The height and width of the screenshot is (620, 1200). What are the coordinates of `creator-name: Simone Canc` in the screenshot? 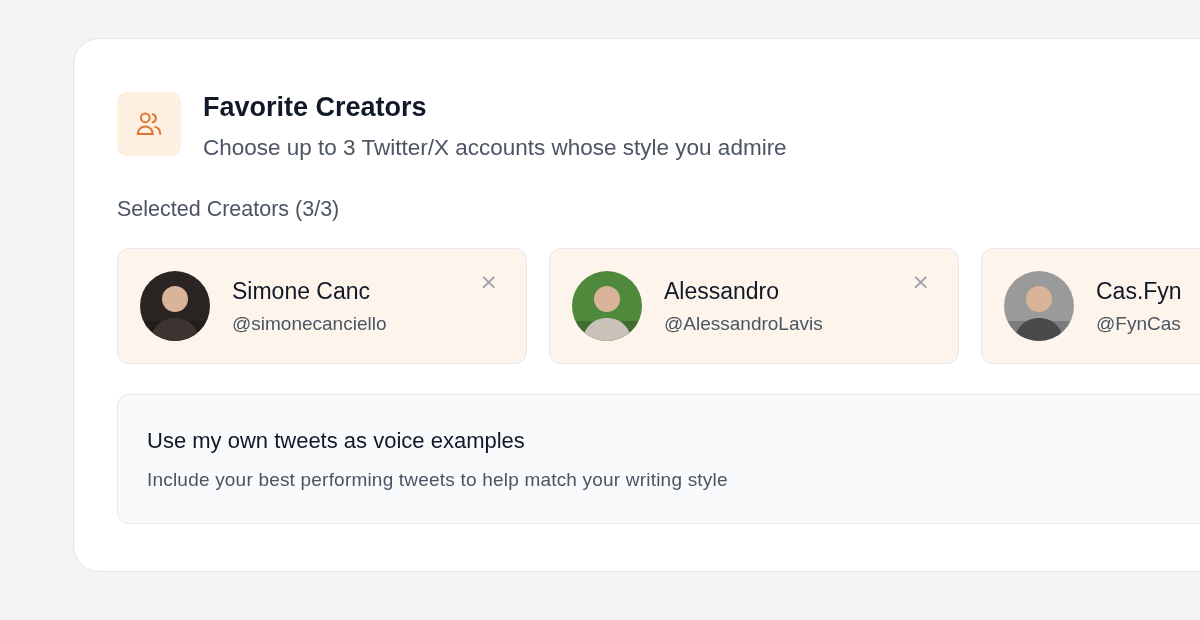 It's located at (302, 291).